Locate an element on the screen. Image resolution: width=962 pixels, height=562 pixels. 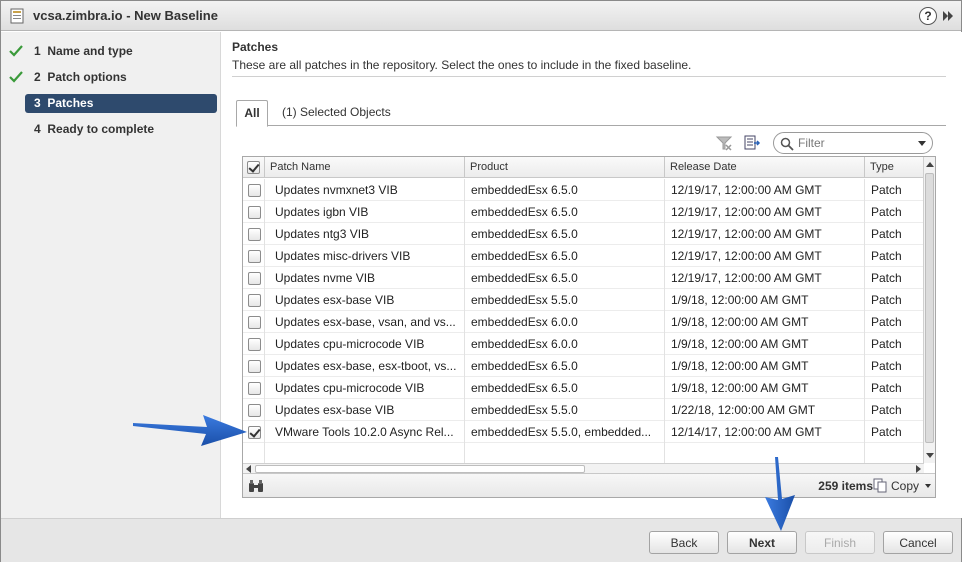
column-header-product: Product is located at coordinates (565, 167).